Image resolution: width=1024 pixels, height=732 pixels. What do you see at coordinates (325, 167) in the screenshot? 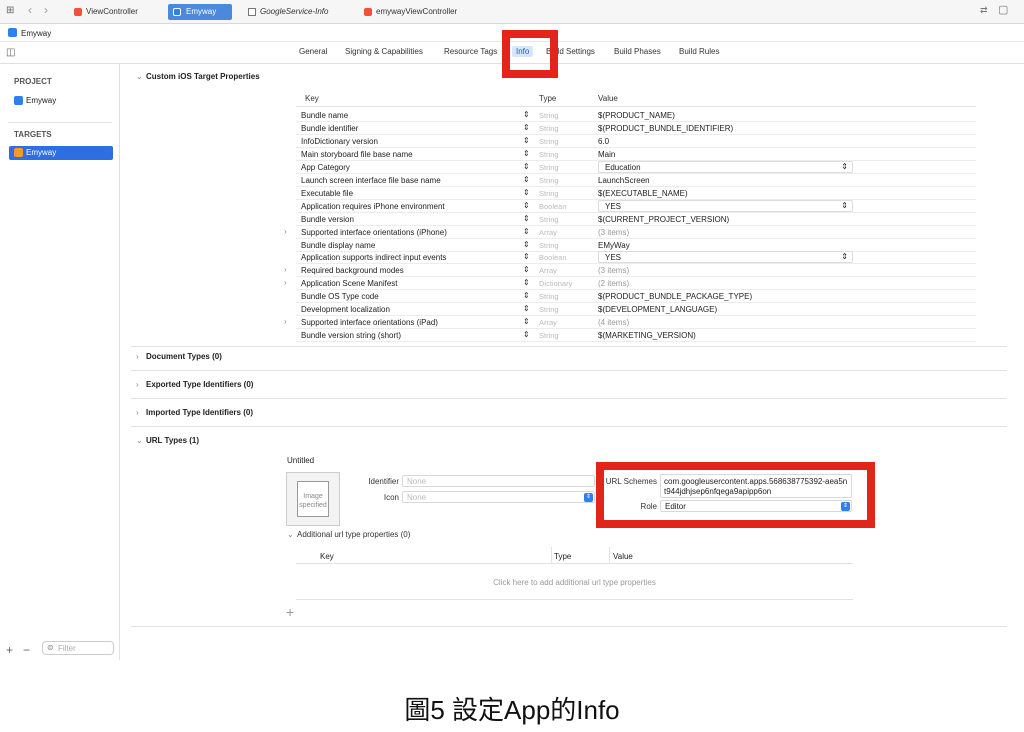
I see `property-key: App Category` at bounding box center [325, 167].